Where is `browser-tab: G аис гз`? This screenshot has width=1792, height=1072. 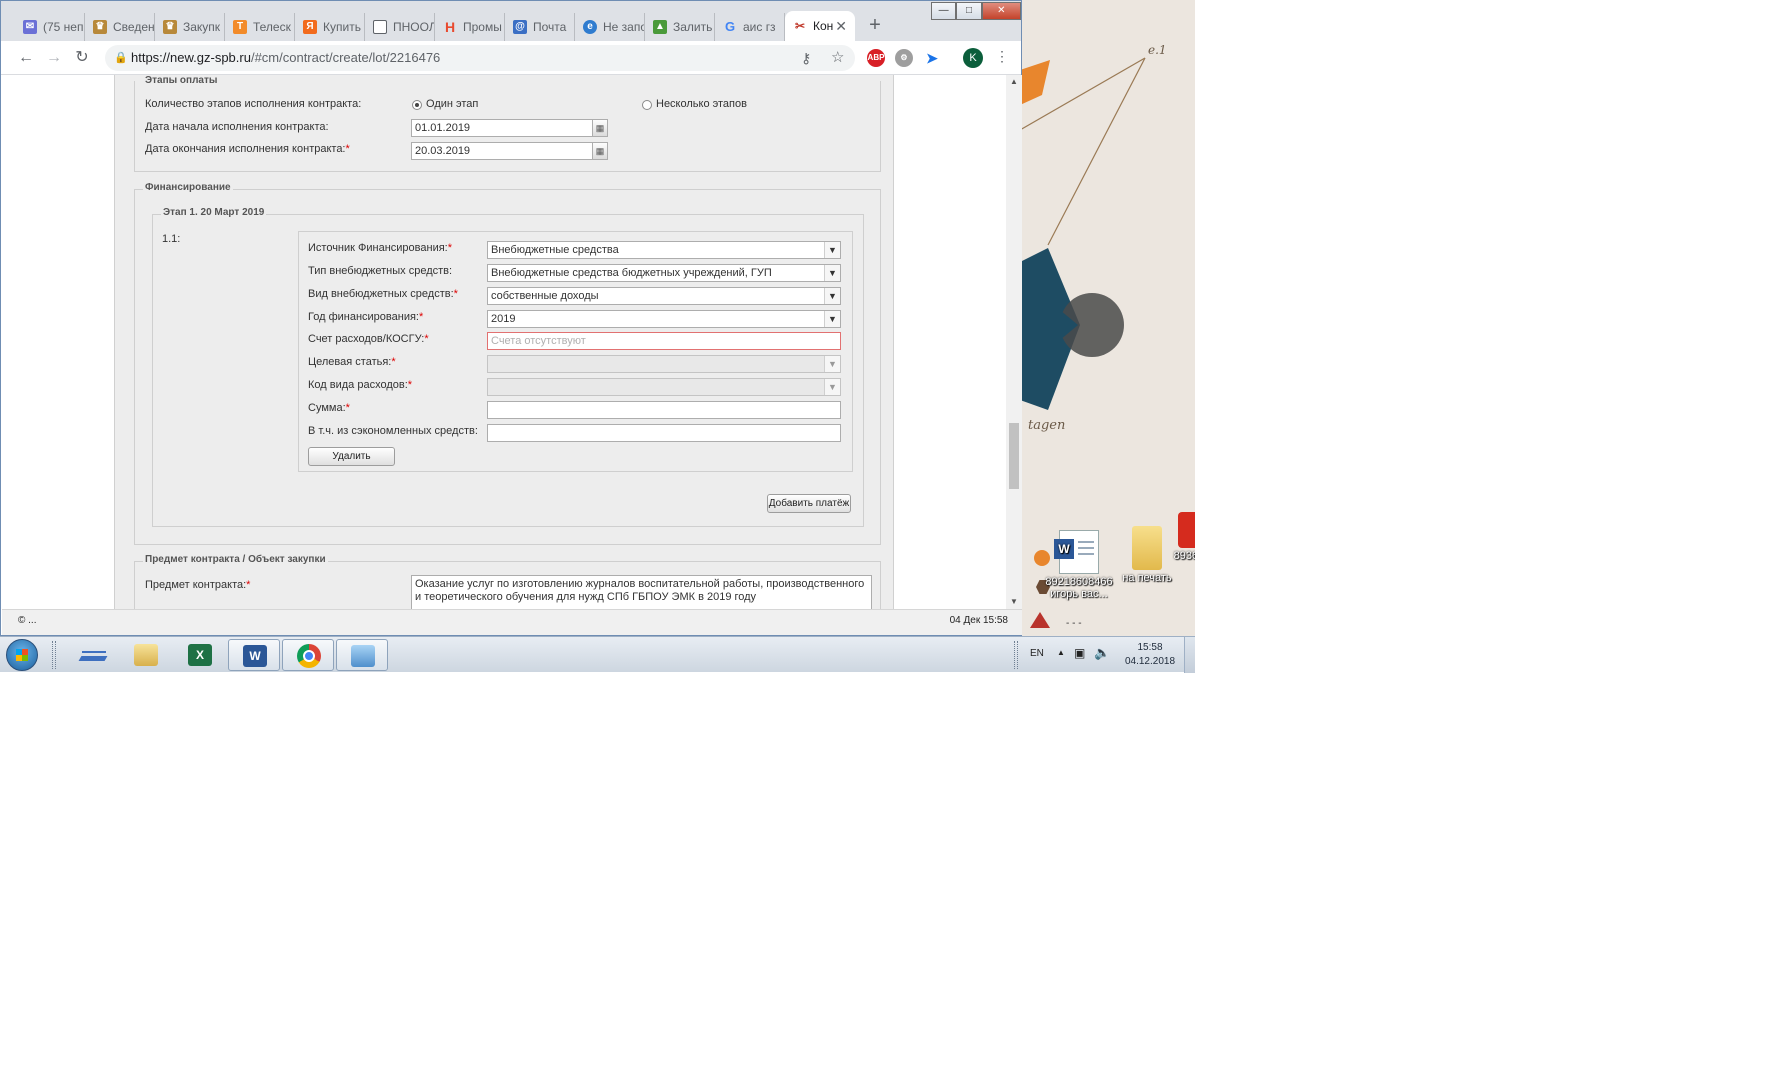 browser-tab: G аис гз is located at coordinates (750, 27).